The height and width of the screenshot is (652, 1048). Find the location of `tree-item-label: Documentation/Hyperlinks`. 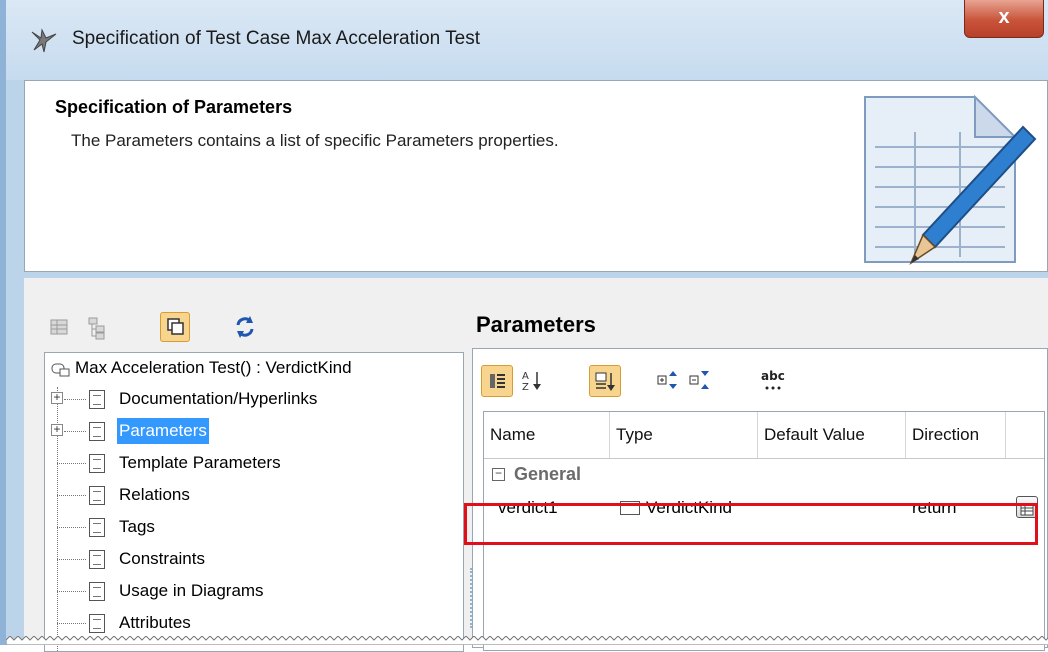

tree-item-label: Documentation/Hyperlinks is located at coordinates (218, 398).